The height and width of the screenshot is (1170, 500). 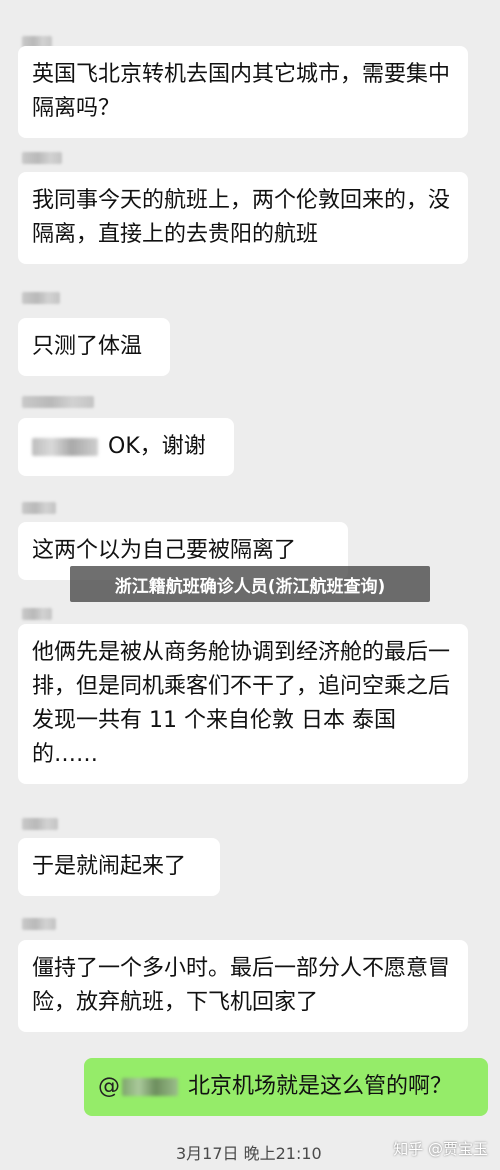 I want to click on watermark: 知乎 @贾宝玉, so click(x=440, y=1149).